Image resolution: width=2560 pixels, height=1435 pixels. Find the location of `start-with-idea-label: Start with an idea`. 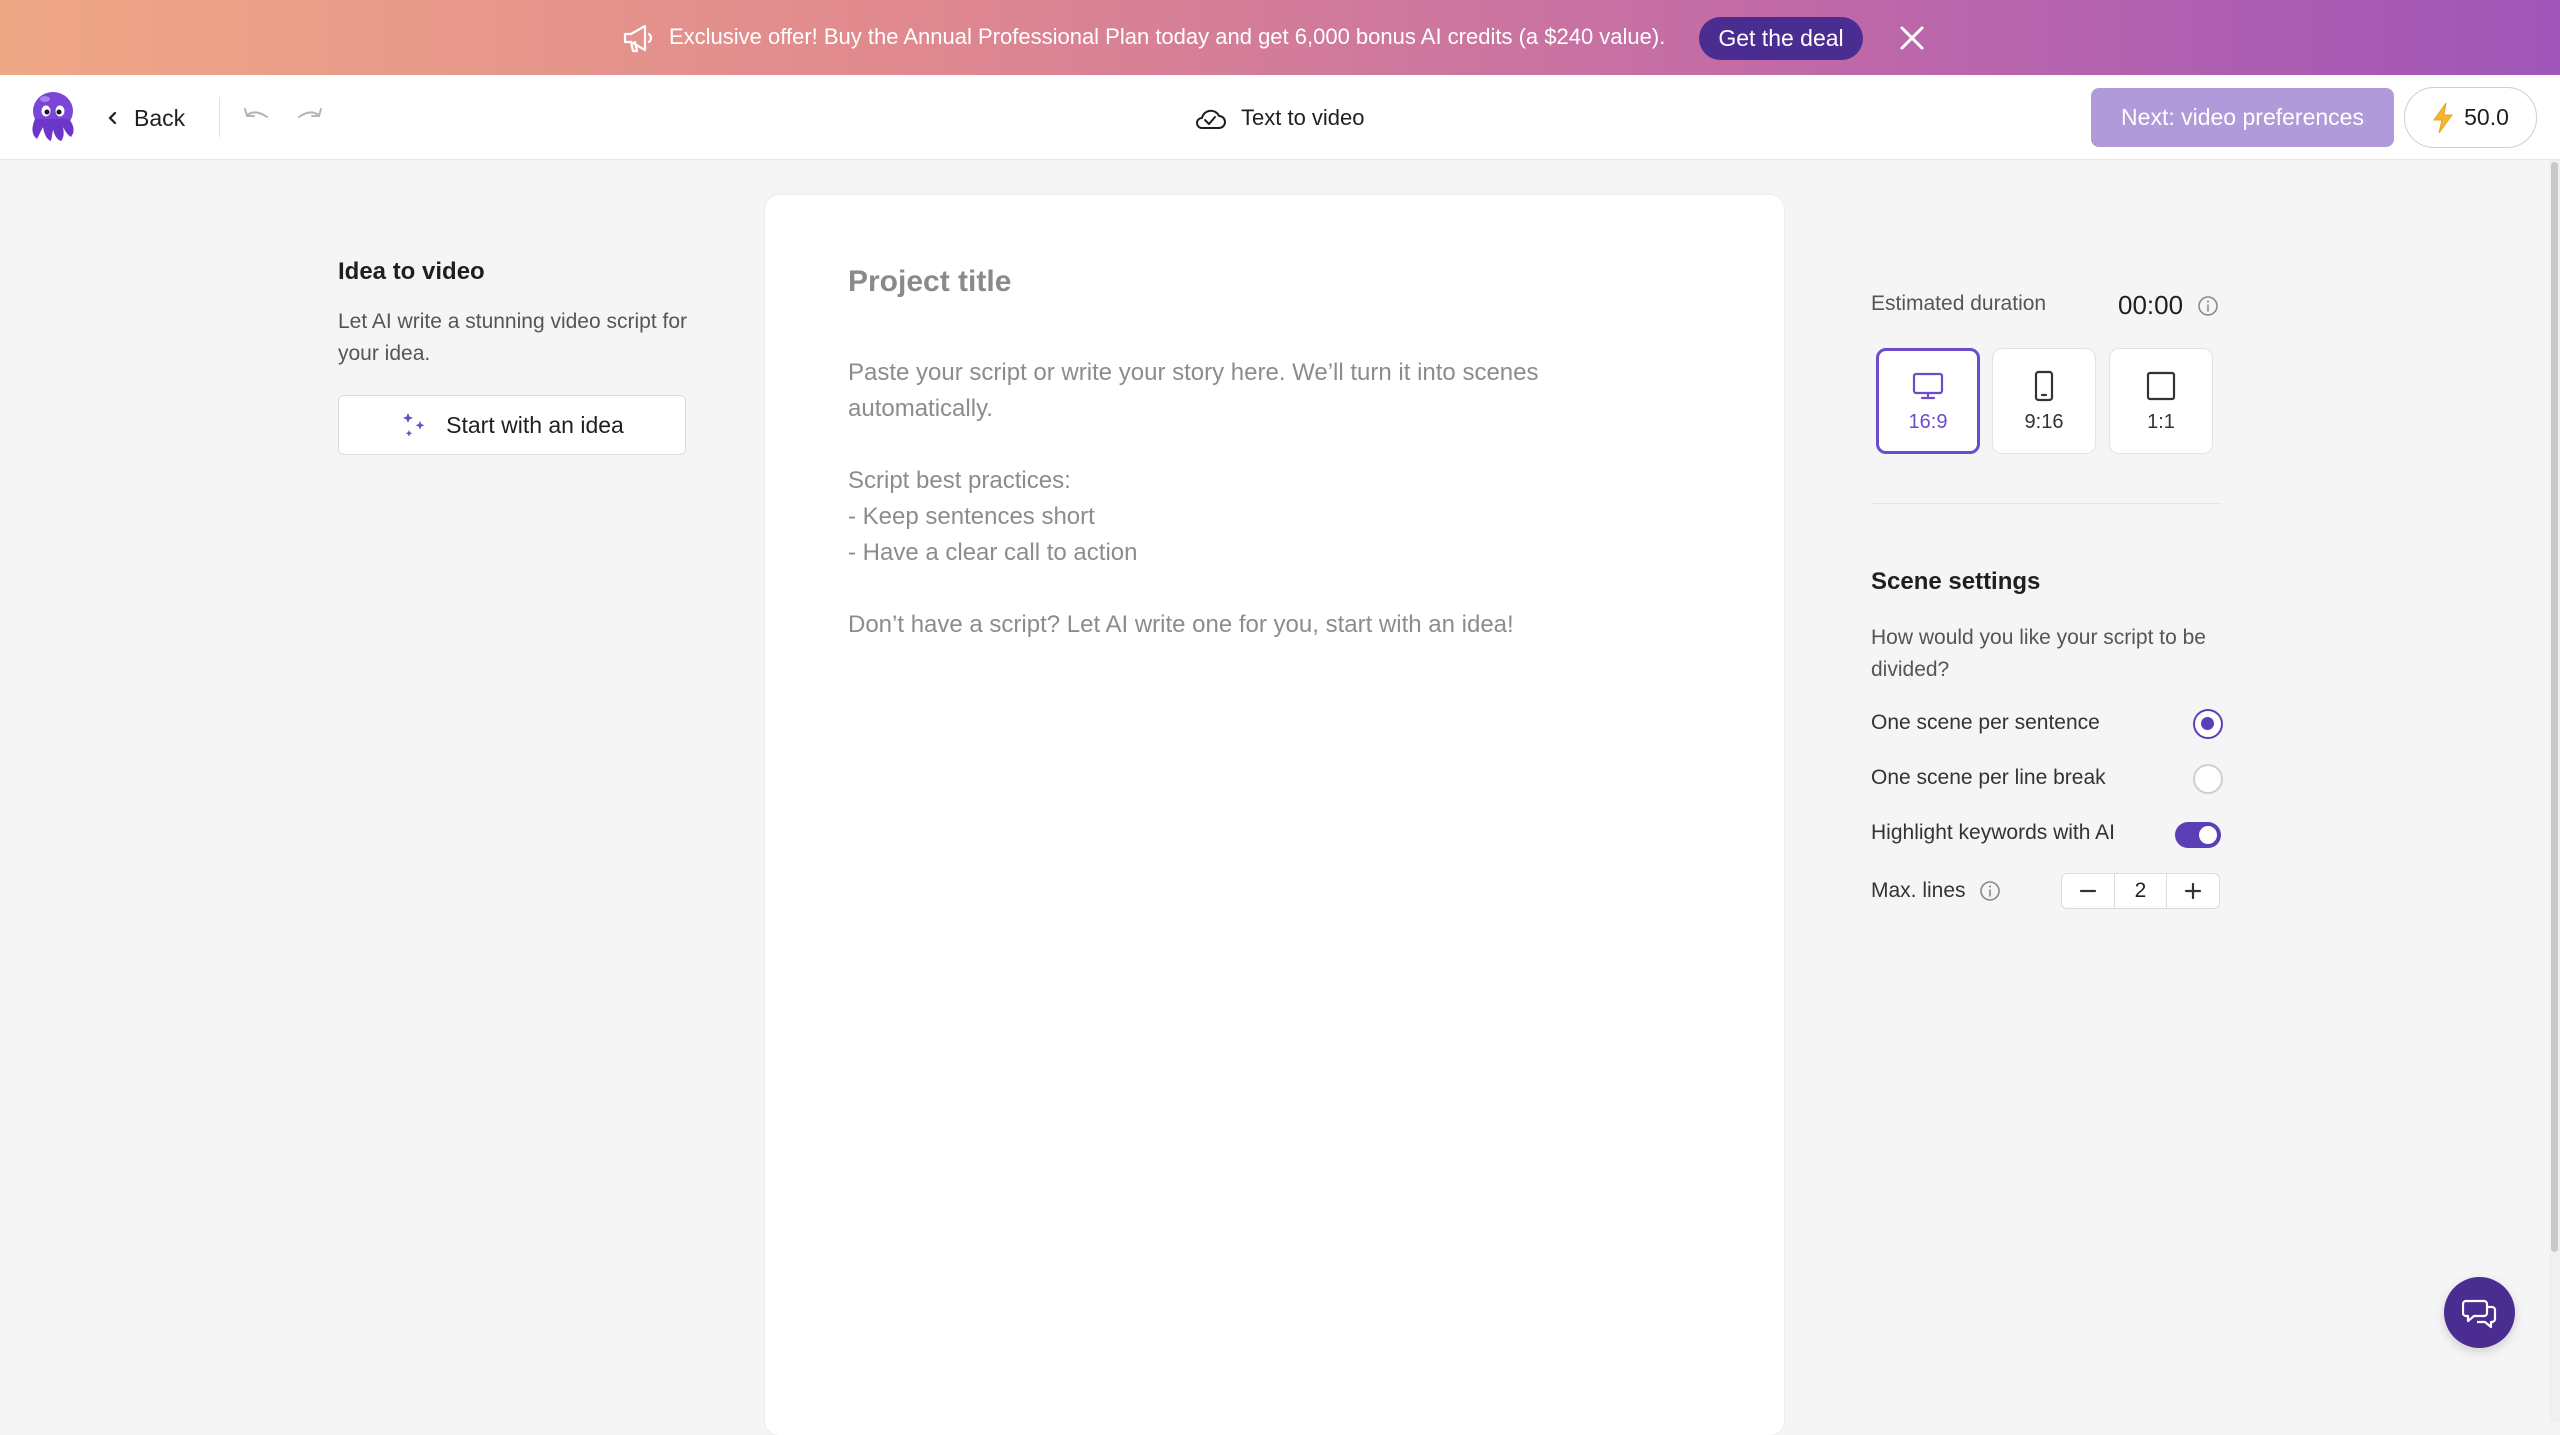

start-with-idea-label: Start with an idea is located at coordinates (535, 424).